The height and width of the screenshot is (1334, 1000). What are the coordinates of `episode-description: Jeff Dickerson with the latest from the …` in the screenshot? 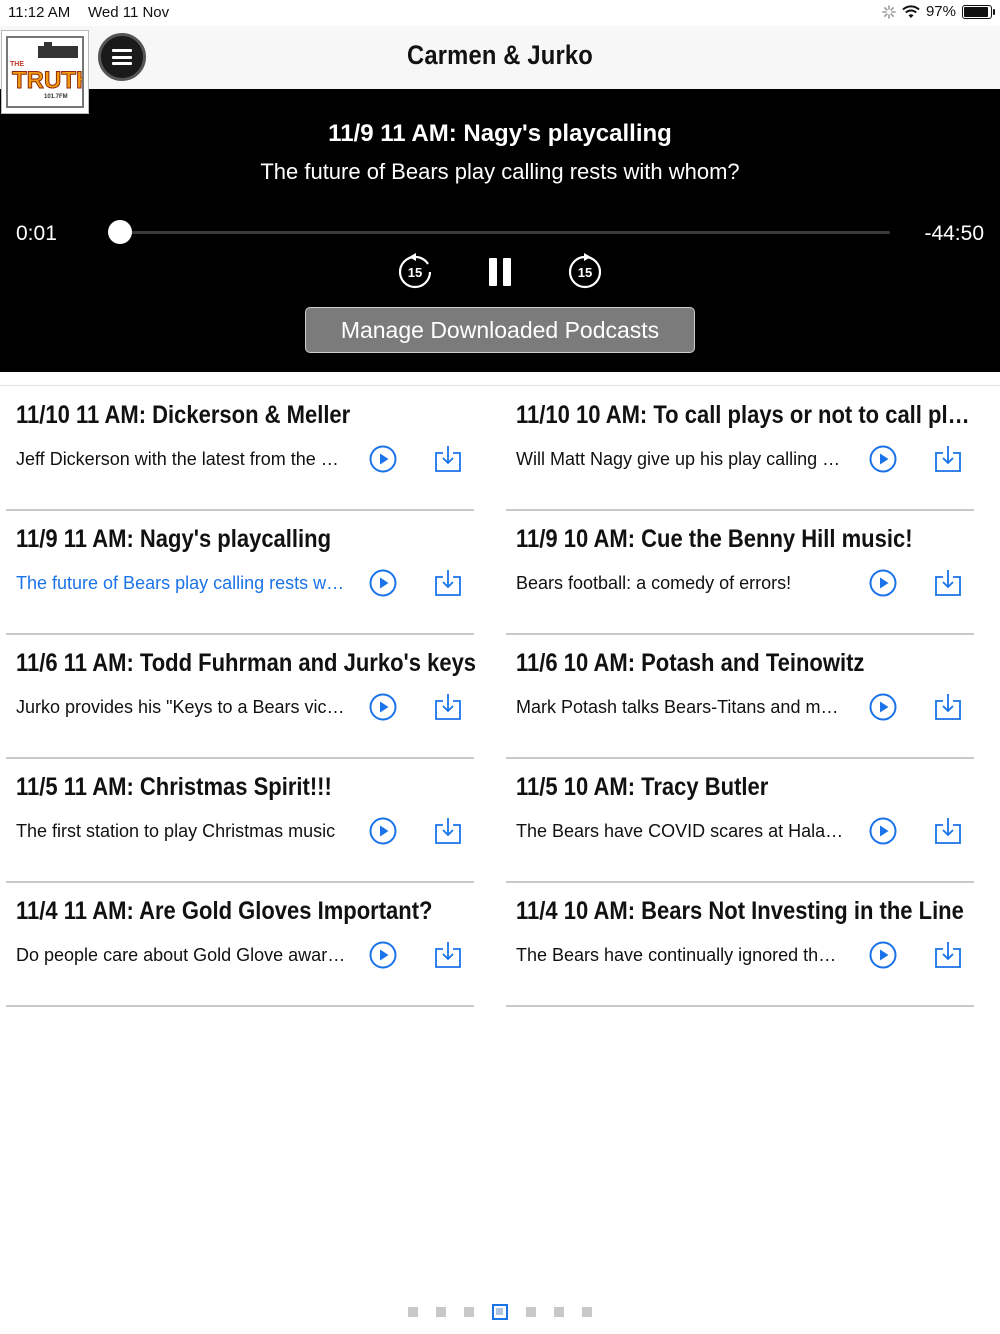 It's located at (181, 459).